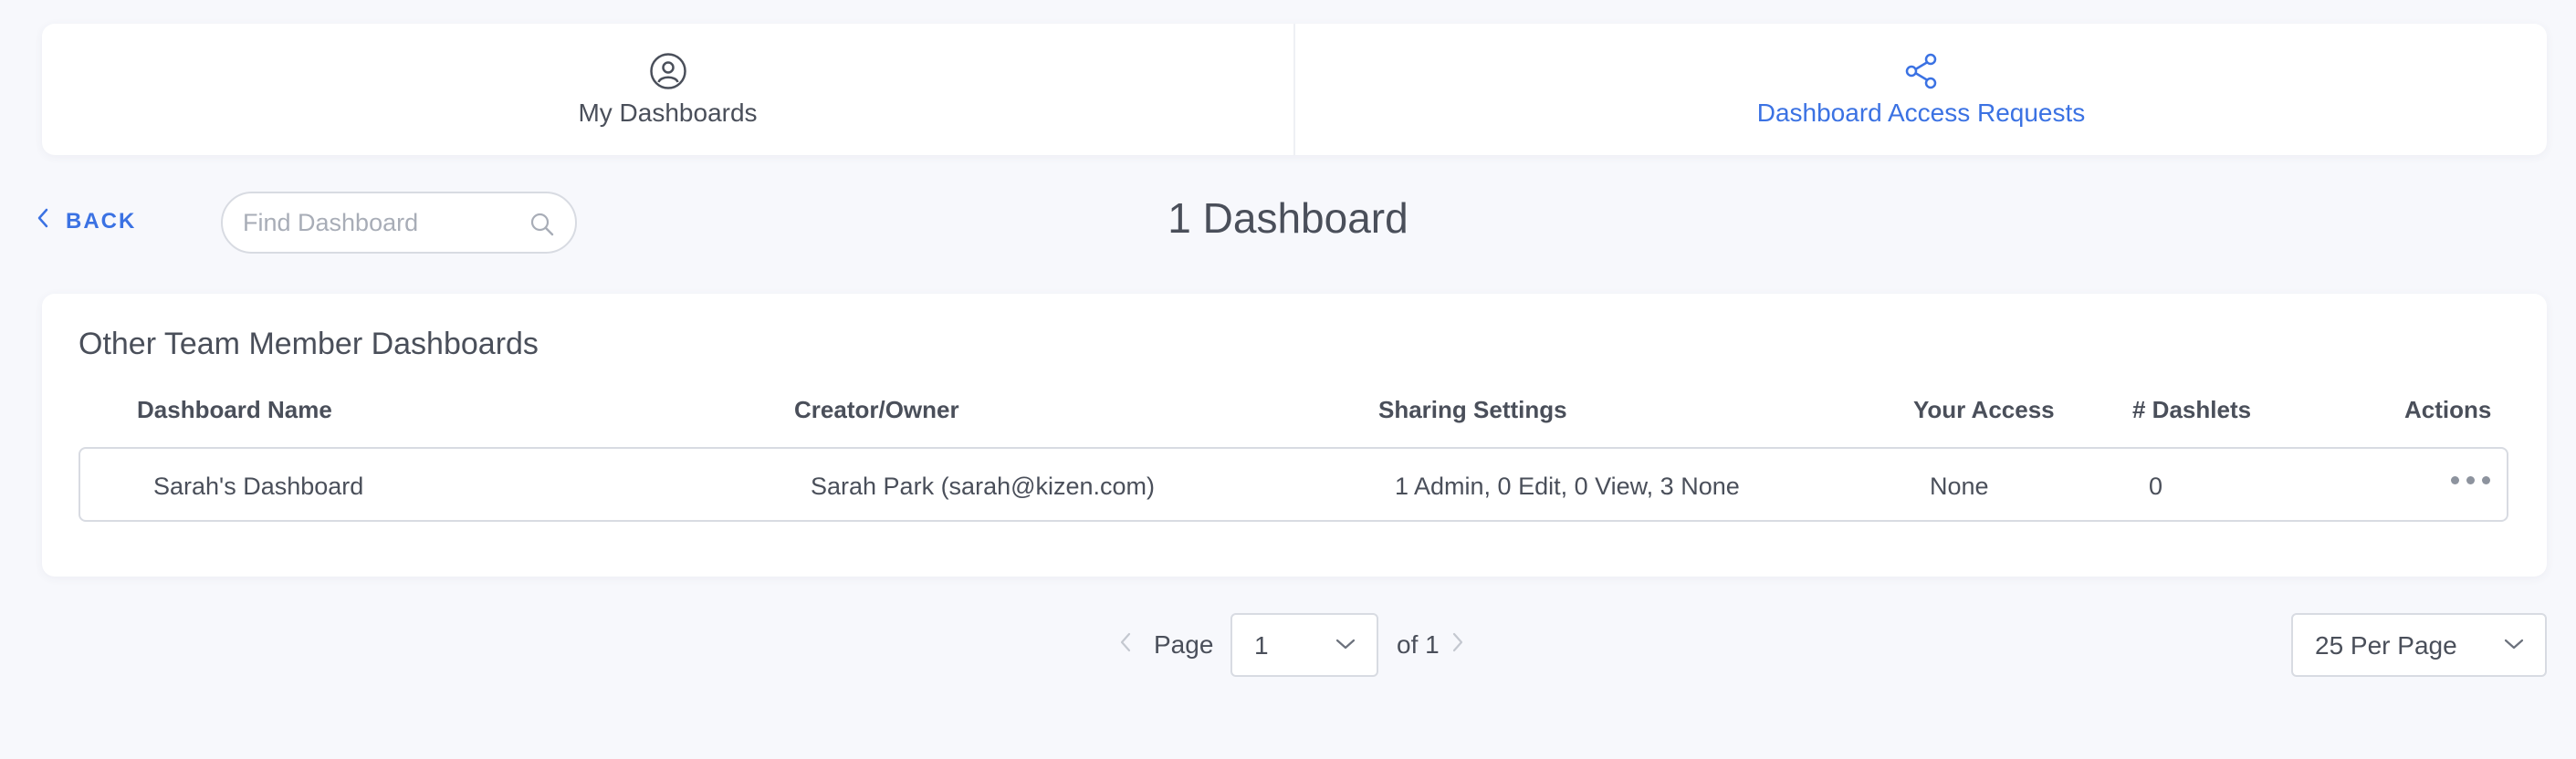 This screenshot has height=759, width=2576. Describe the element at coordinates (1472, 410) in the screenshot. I see `column-header-sharing-settings: Sharing Settings` at that location.